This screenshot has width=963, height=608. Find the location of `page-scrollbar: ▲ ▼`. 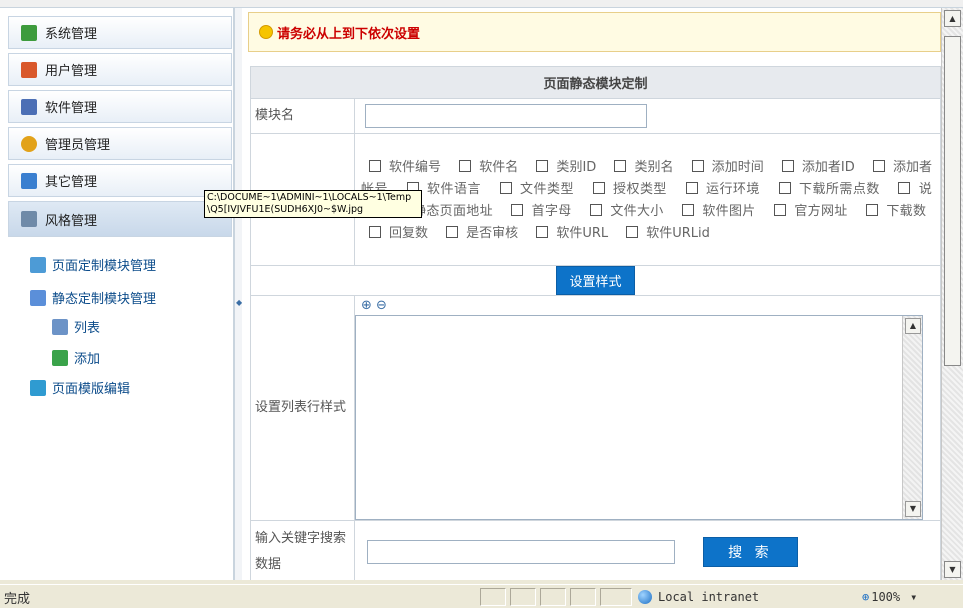

page-scrollbar: ▲ ▼ is located at coordinates (952, 294).